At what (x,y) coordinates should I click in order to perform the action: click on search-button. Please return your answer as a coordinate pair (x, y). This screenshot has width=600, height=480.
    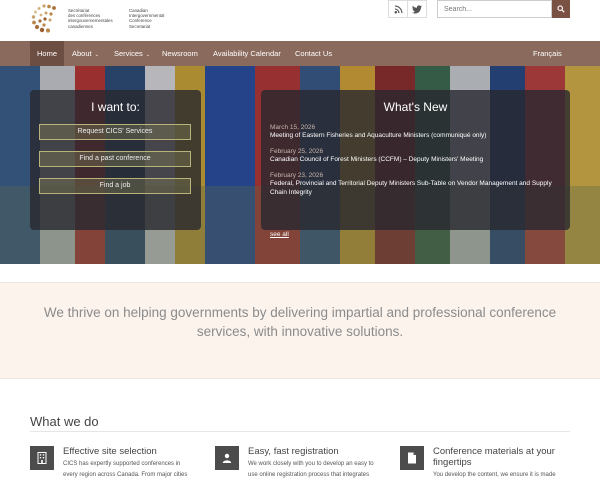
    Looking at the image, I should click on (561, 9).